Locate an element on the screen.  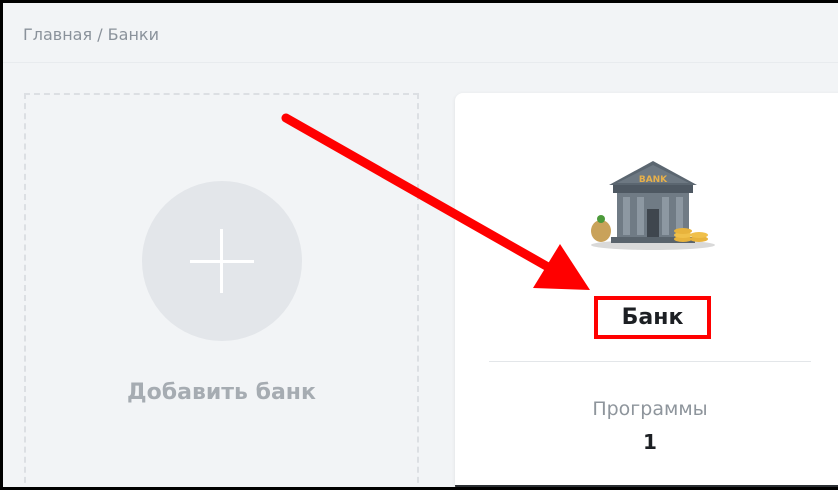
bank-name-highlight: Банк is located at coordinates (652, 317).